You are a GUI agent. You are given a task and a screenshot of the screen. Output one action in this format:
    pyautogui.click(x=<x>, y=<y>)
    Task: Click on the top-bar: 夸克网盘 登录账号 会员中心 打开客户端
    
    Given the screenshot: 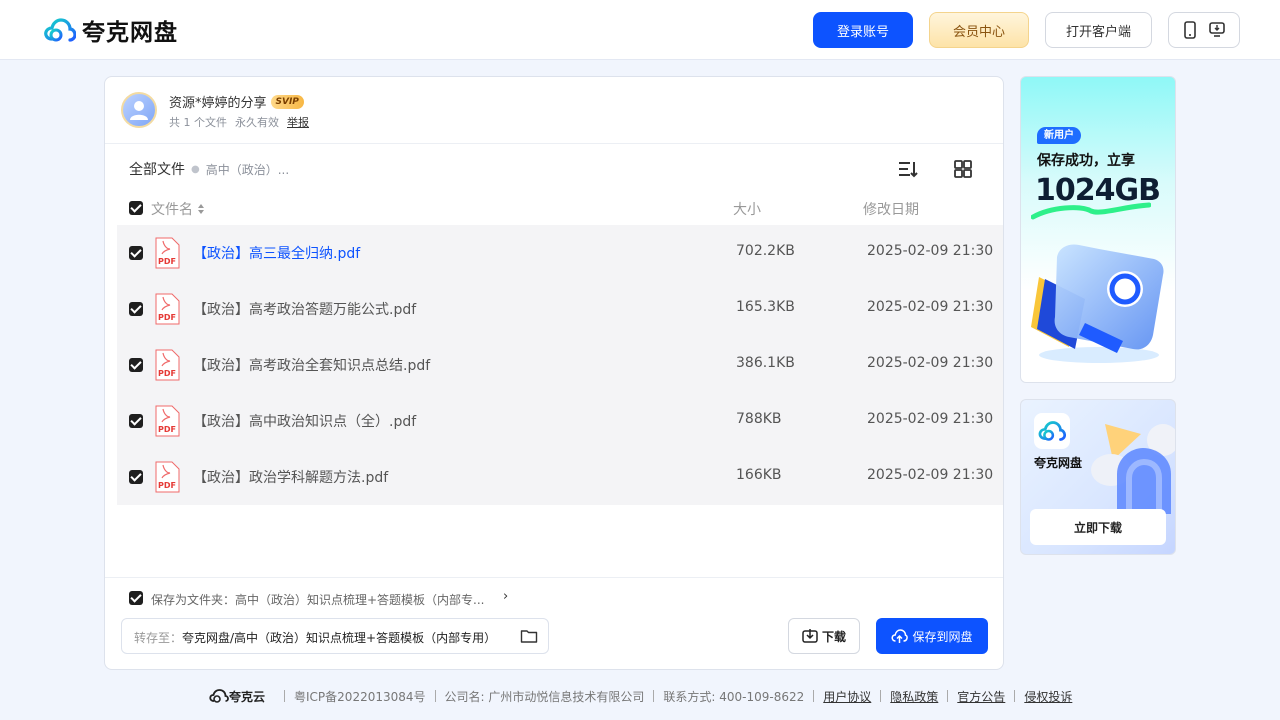 What is the action you would take?
    pyautogui.click(x=640, y=30)
    